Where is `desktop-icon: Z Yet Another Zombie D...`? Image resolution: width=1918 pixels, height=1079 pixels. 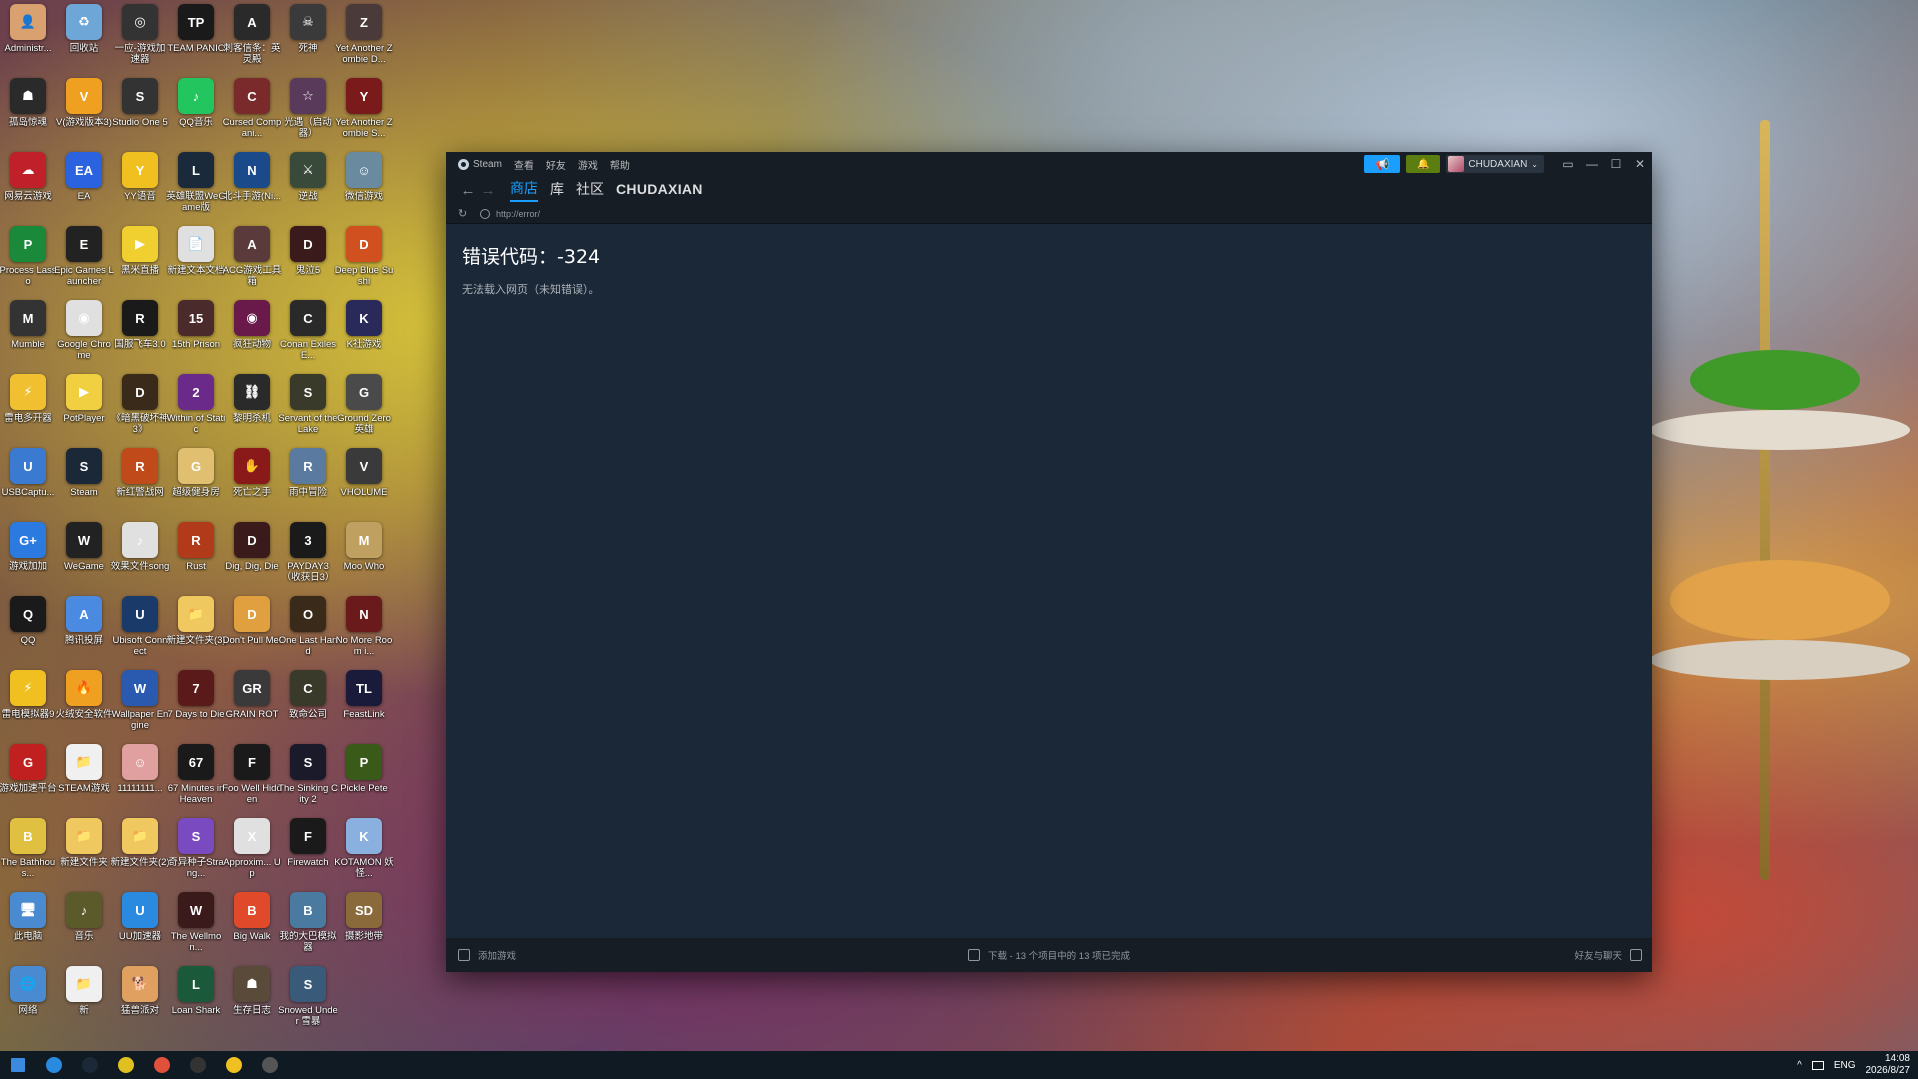 desktop-icon: Z Yet Another Zombie D... is located at coordinates (364, 34).